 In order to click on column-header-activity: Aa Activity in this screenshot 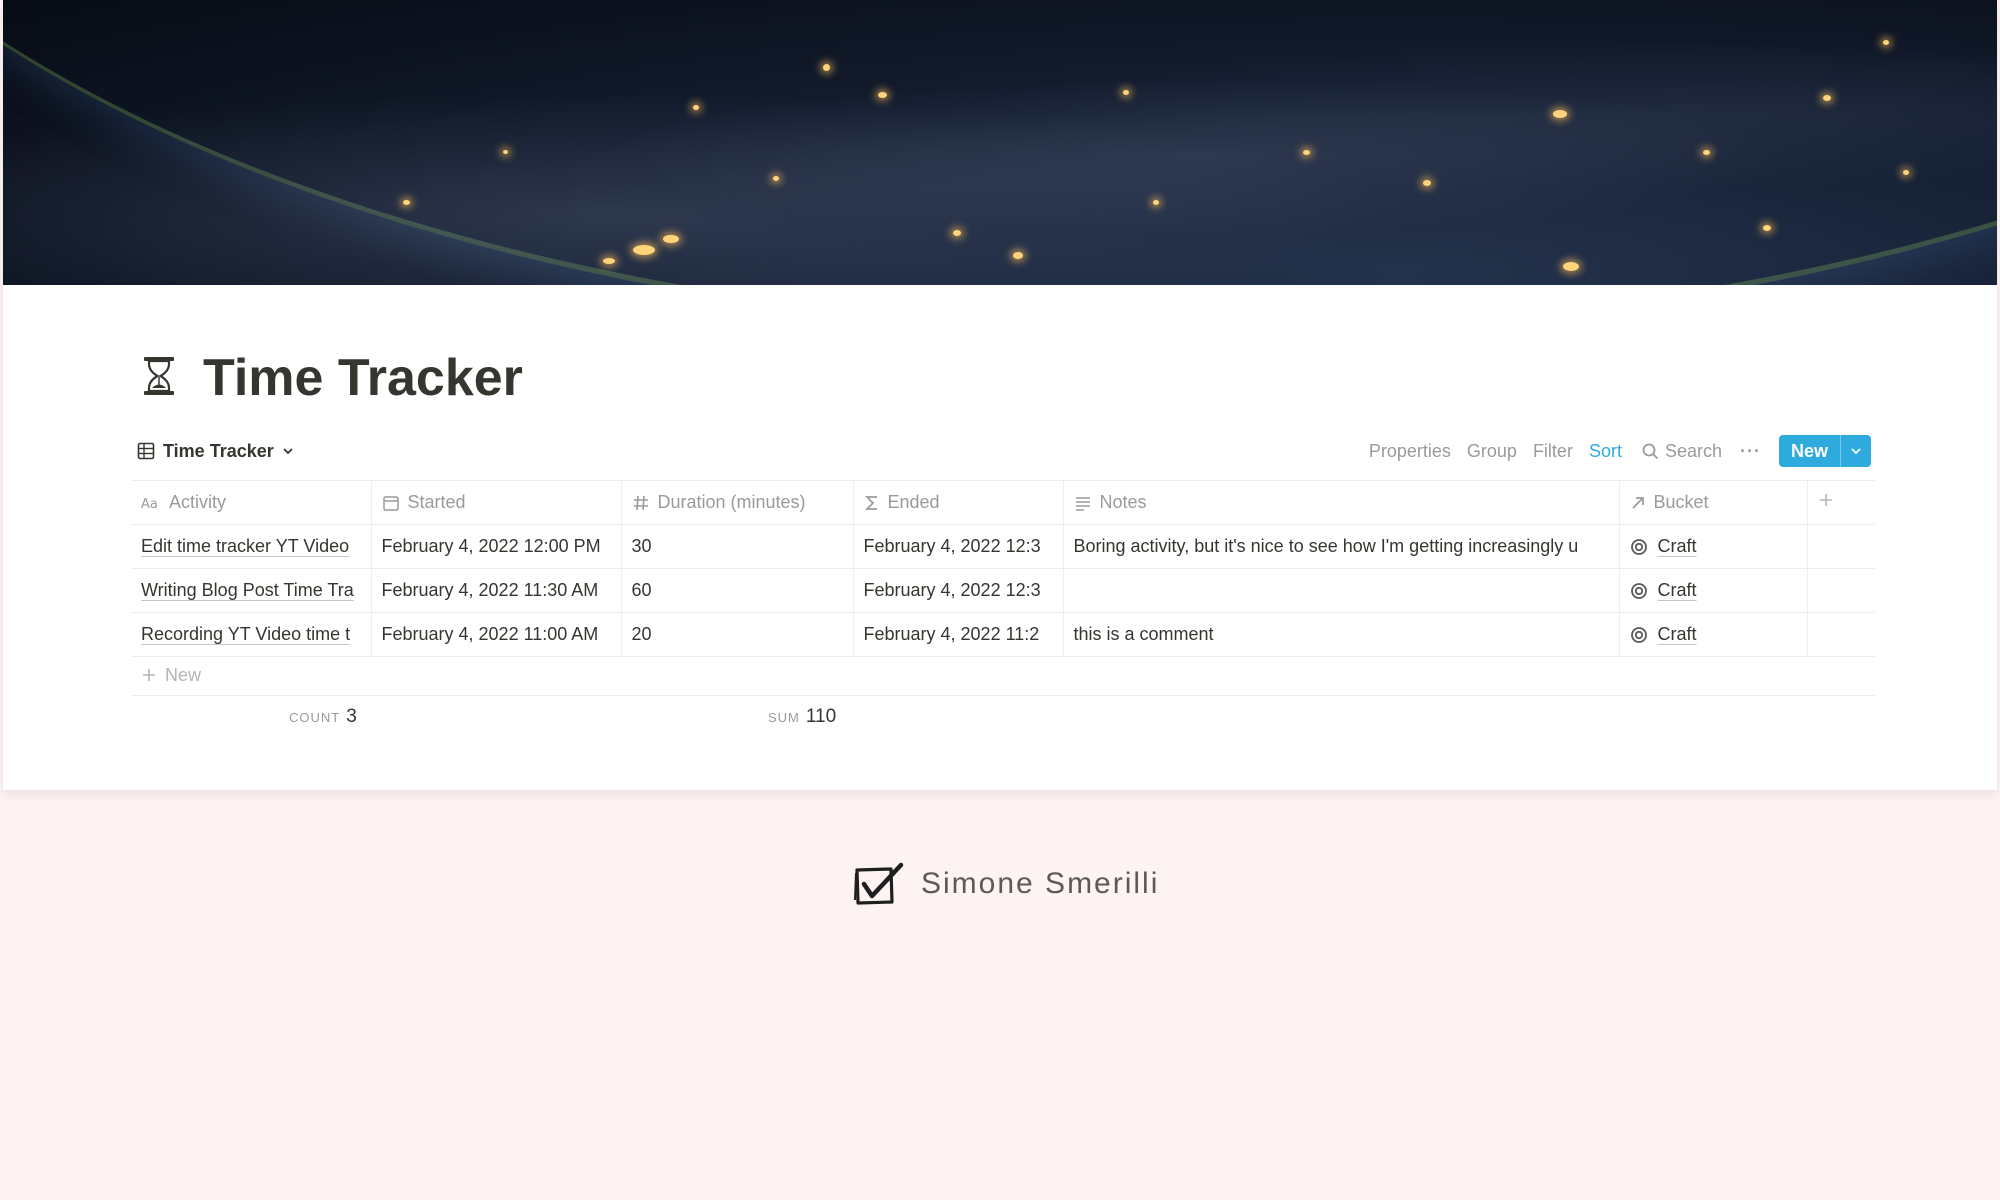, I will do `click(251, 502)`.